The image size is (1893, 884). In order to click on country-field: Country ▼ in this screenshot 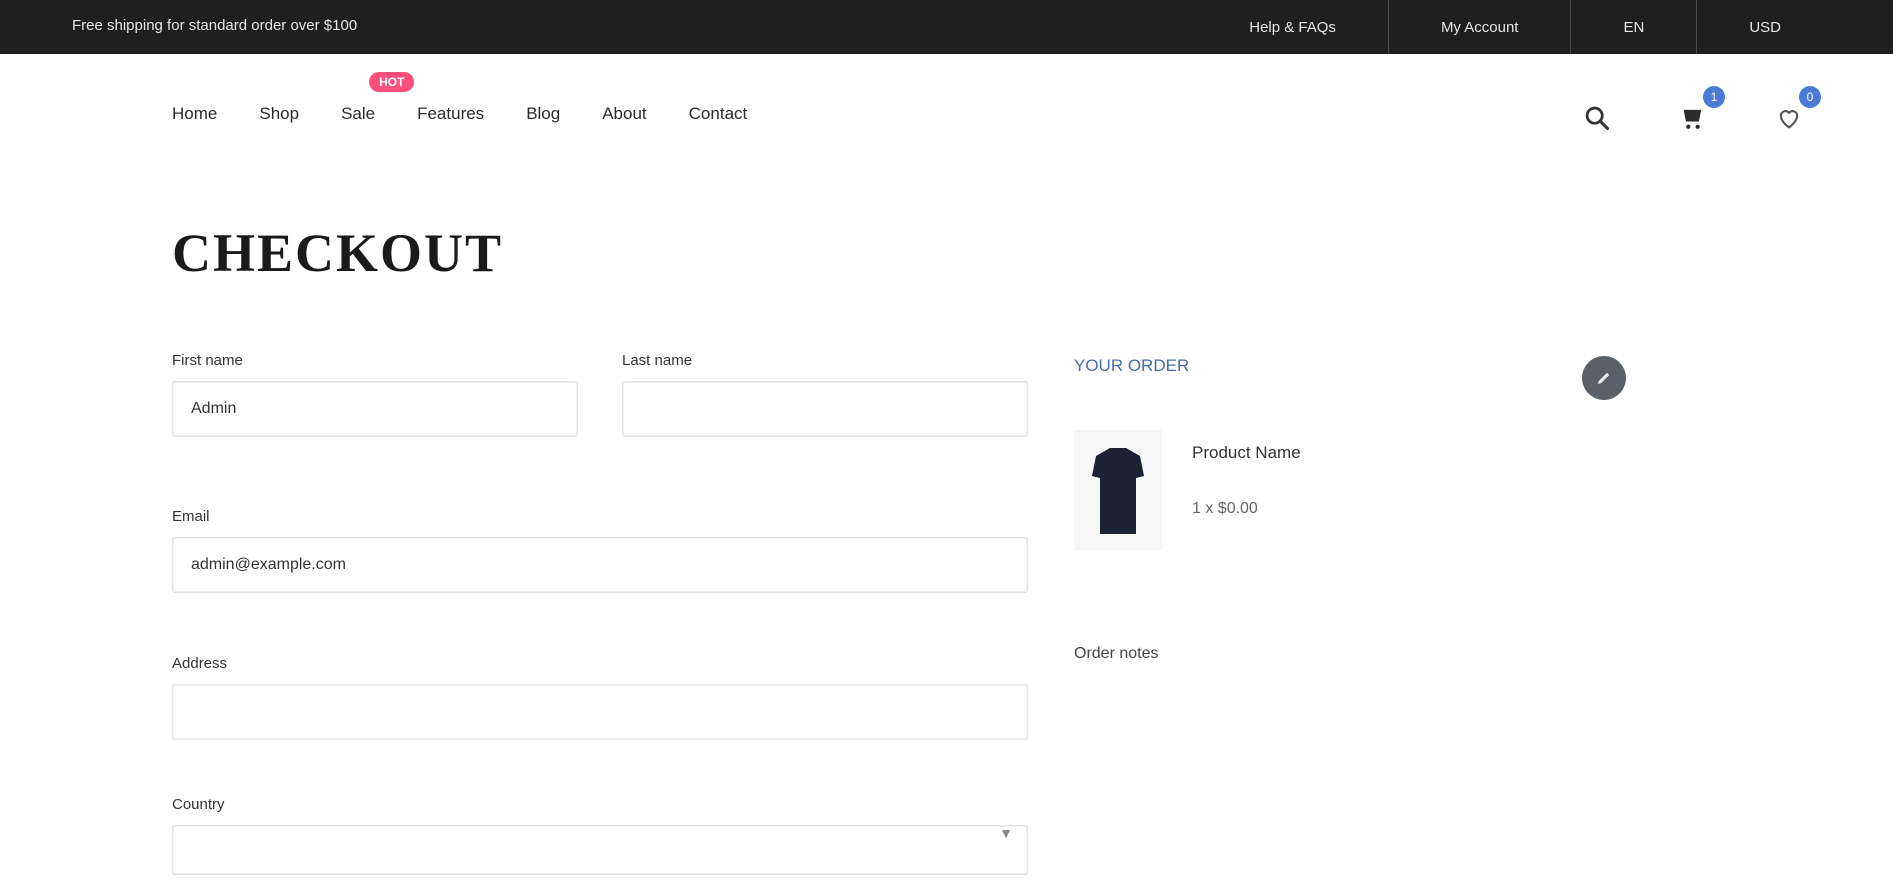, I will do `click(600, 835)`.